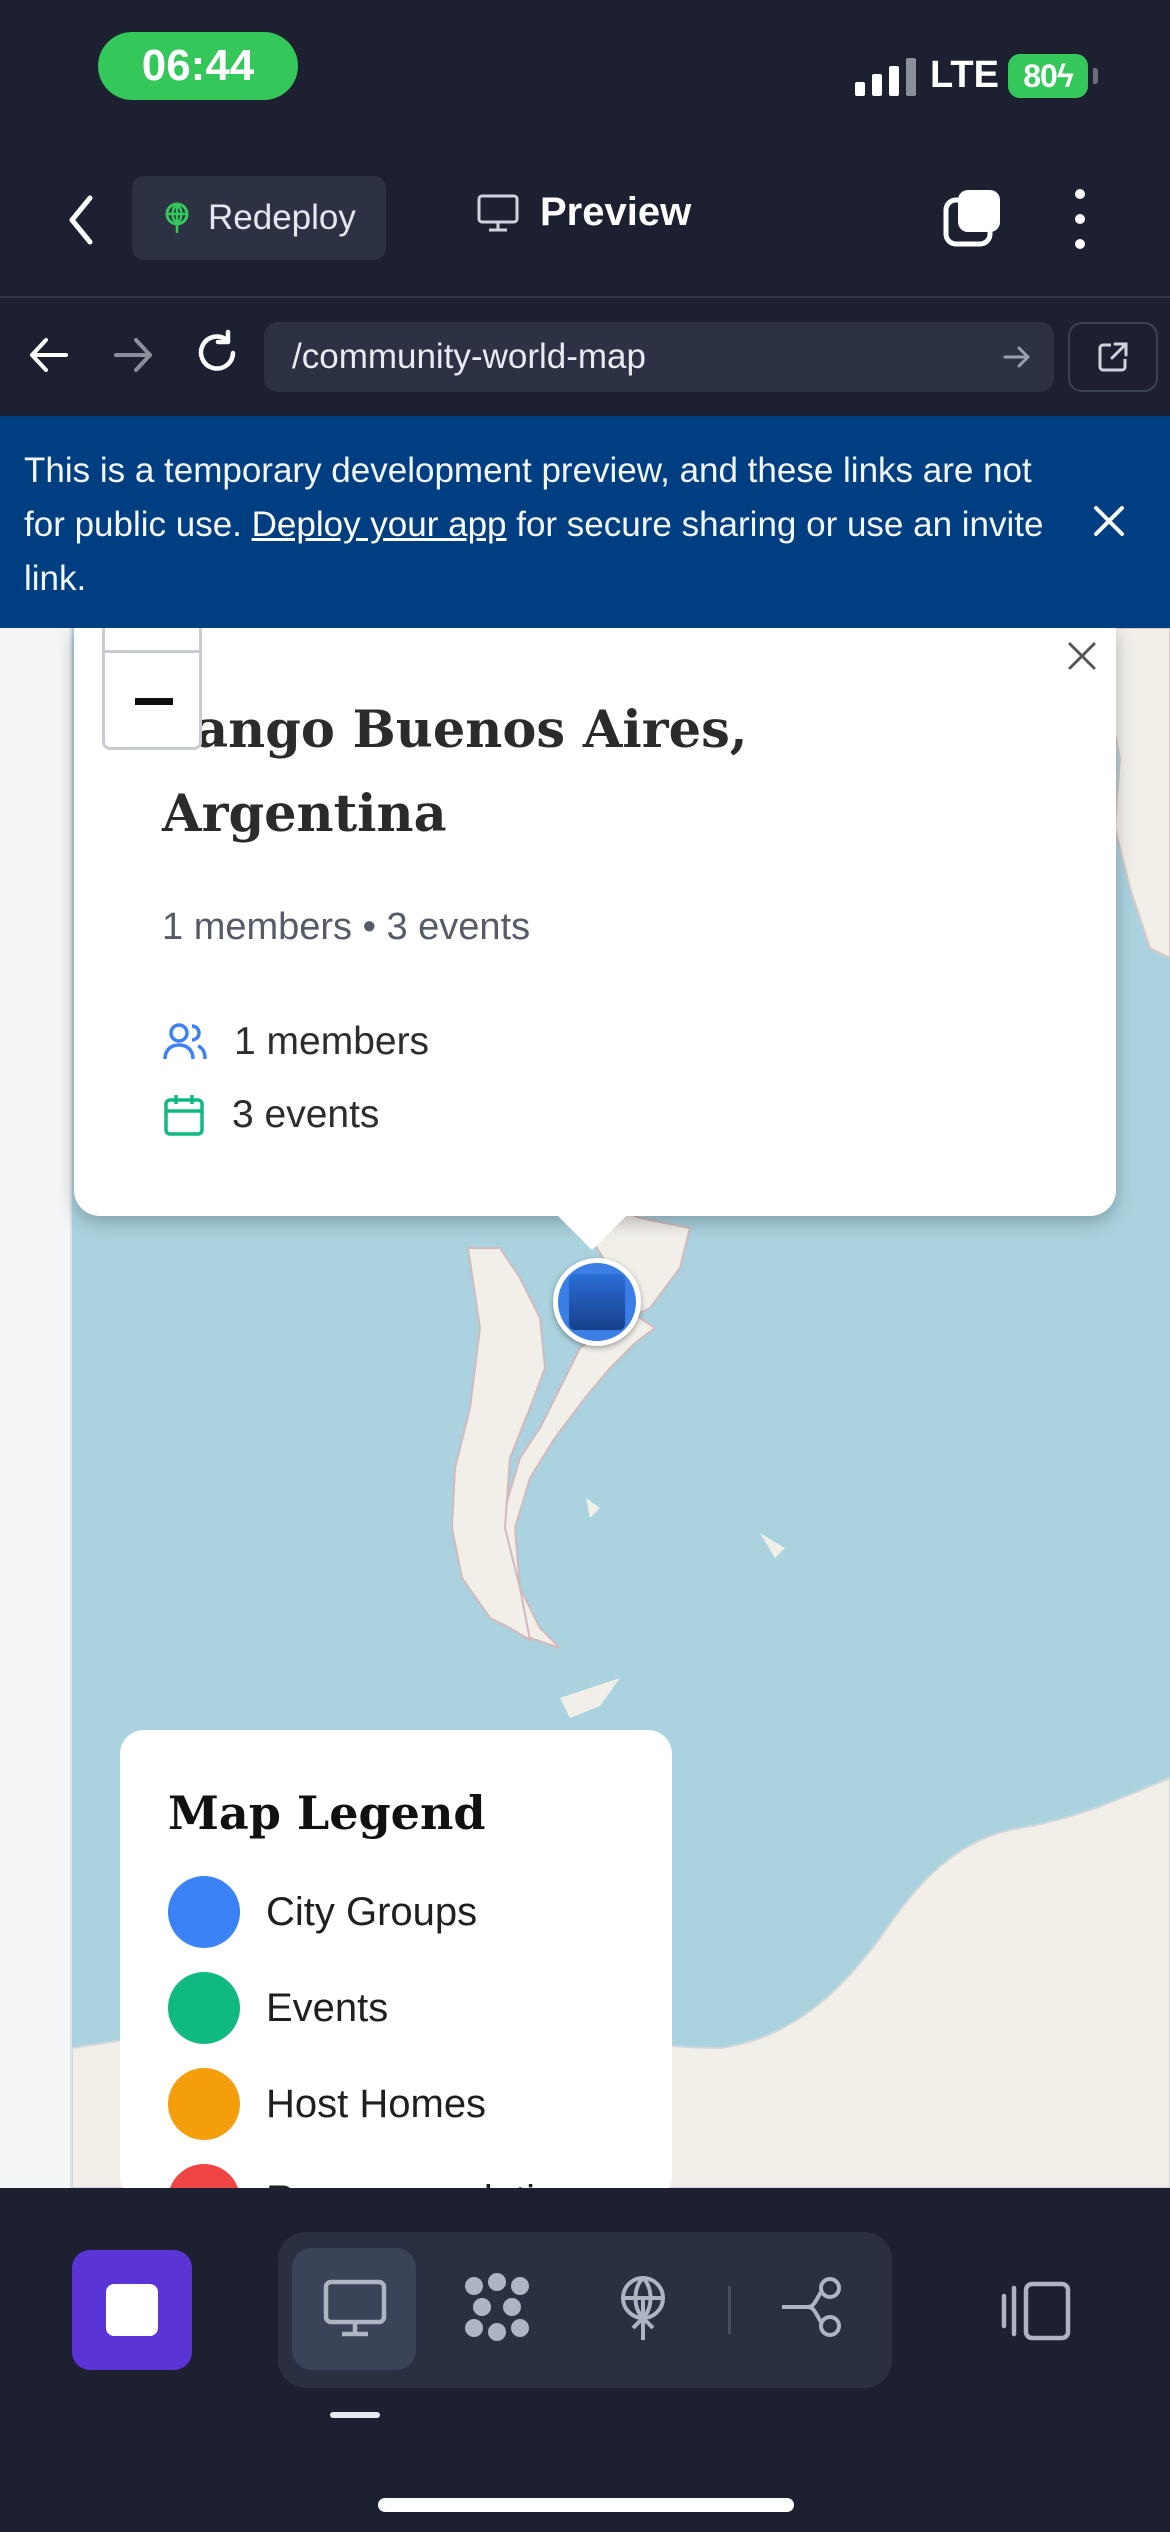 Image resolution: width=1170 pixels, height=2532 pixels. What do you see at coordinates (306, 1114) in the screenshot?
I see `events-label: 3 events` at bounding box center [306, 1114].